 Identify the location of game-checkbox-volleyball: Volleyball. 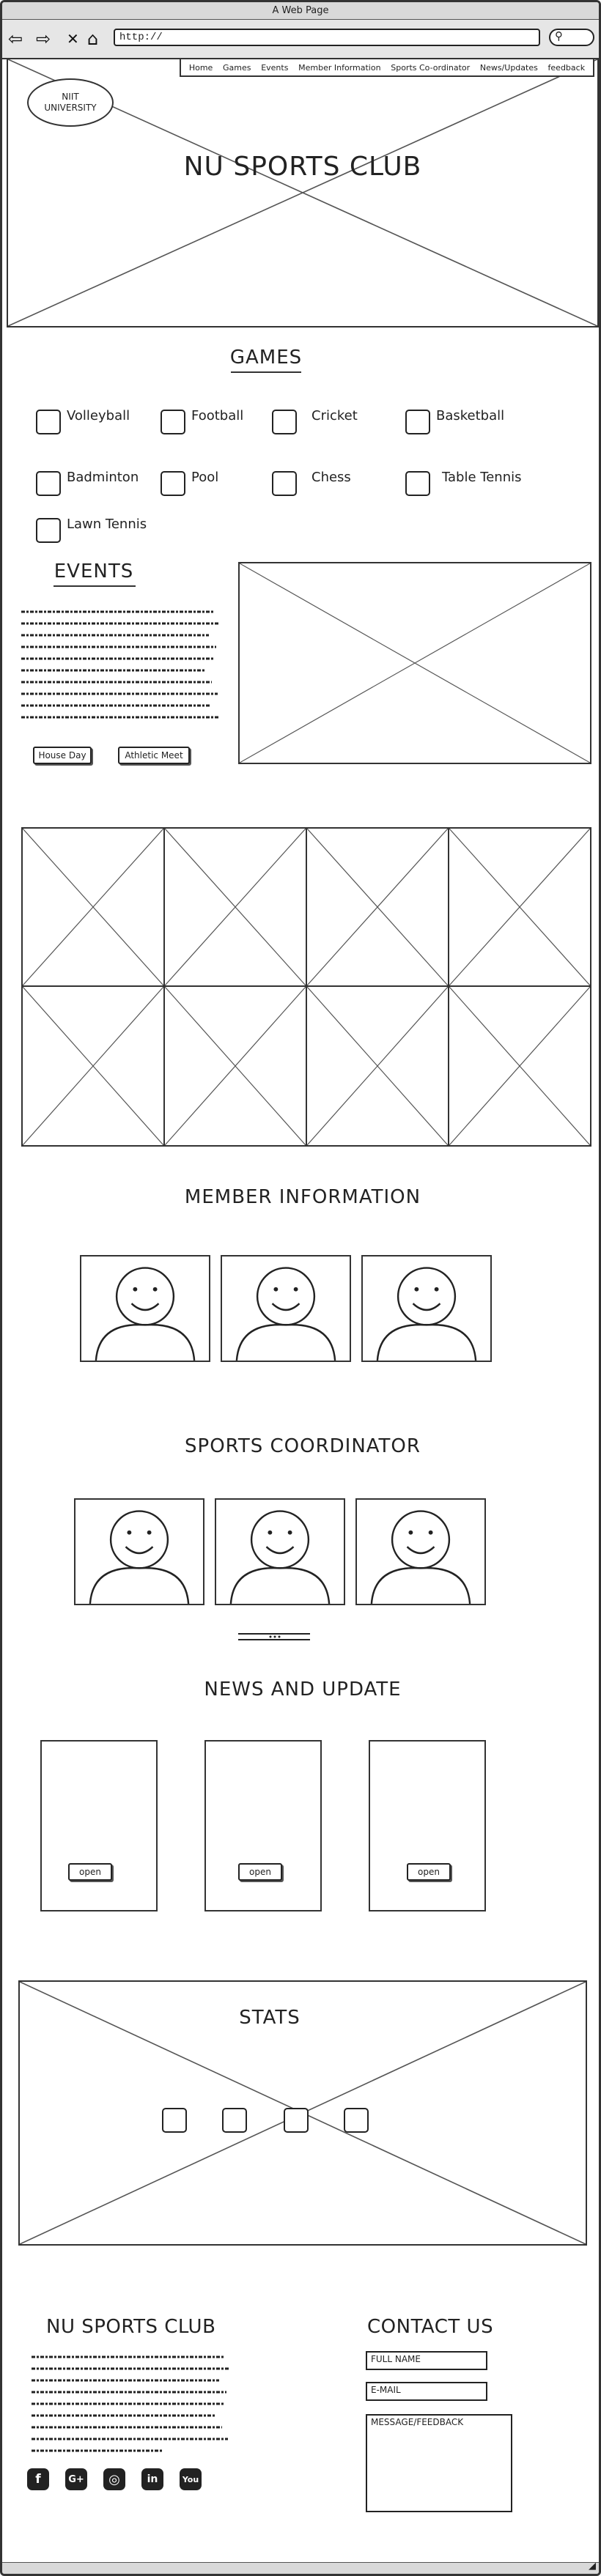
(83, 421).